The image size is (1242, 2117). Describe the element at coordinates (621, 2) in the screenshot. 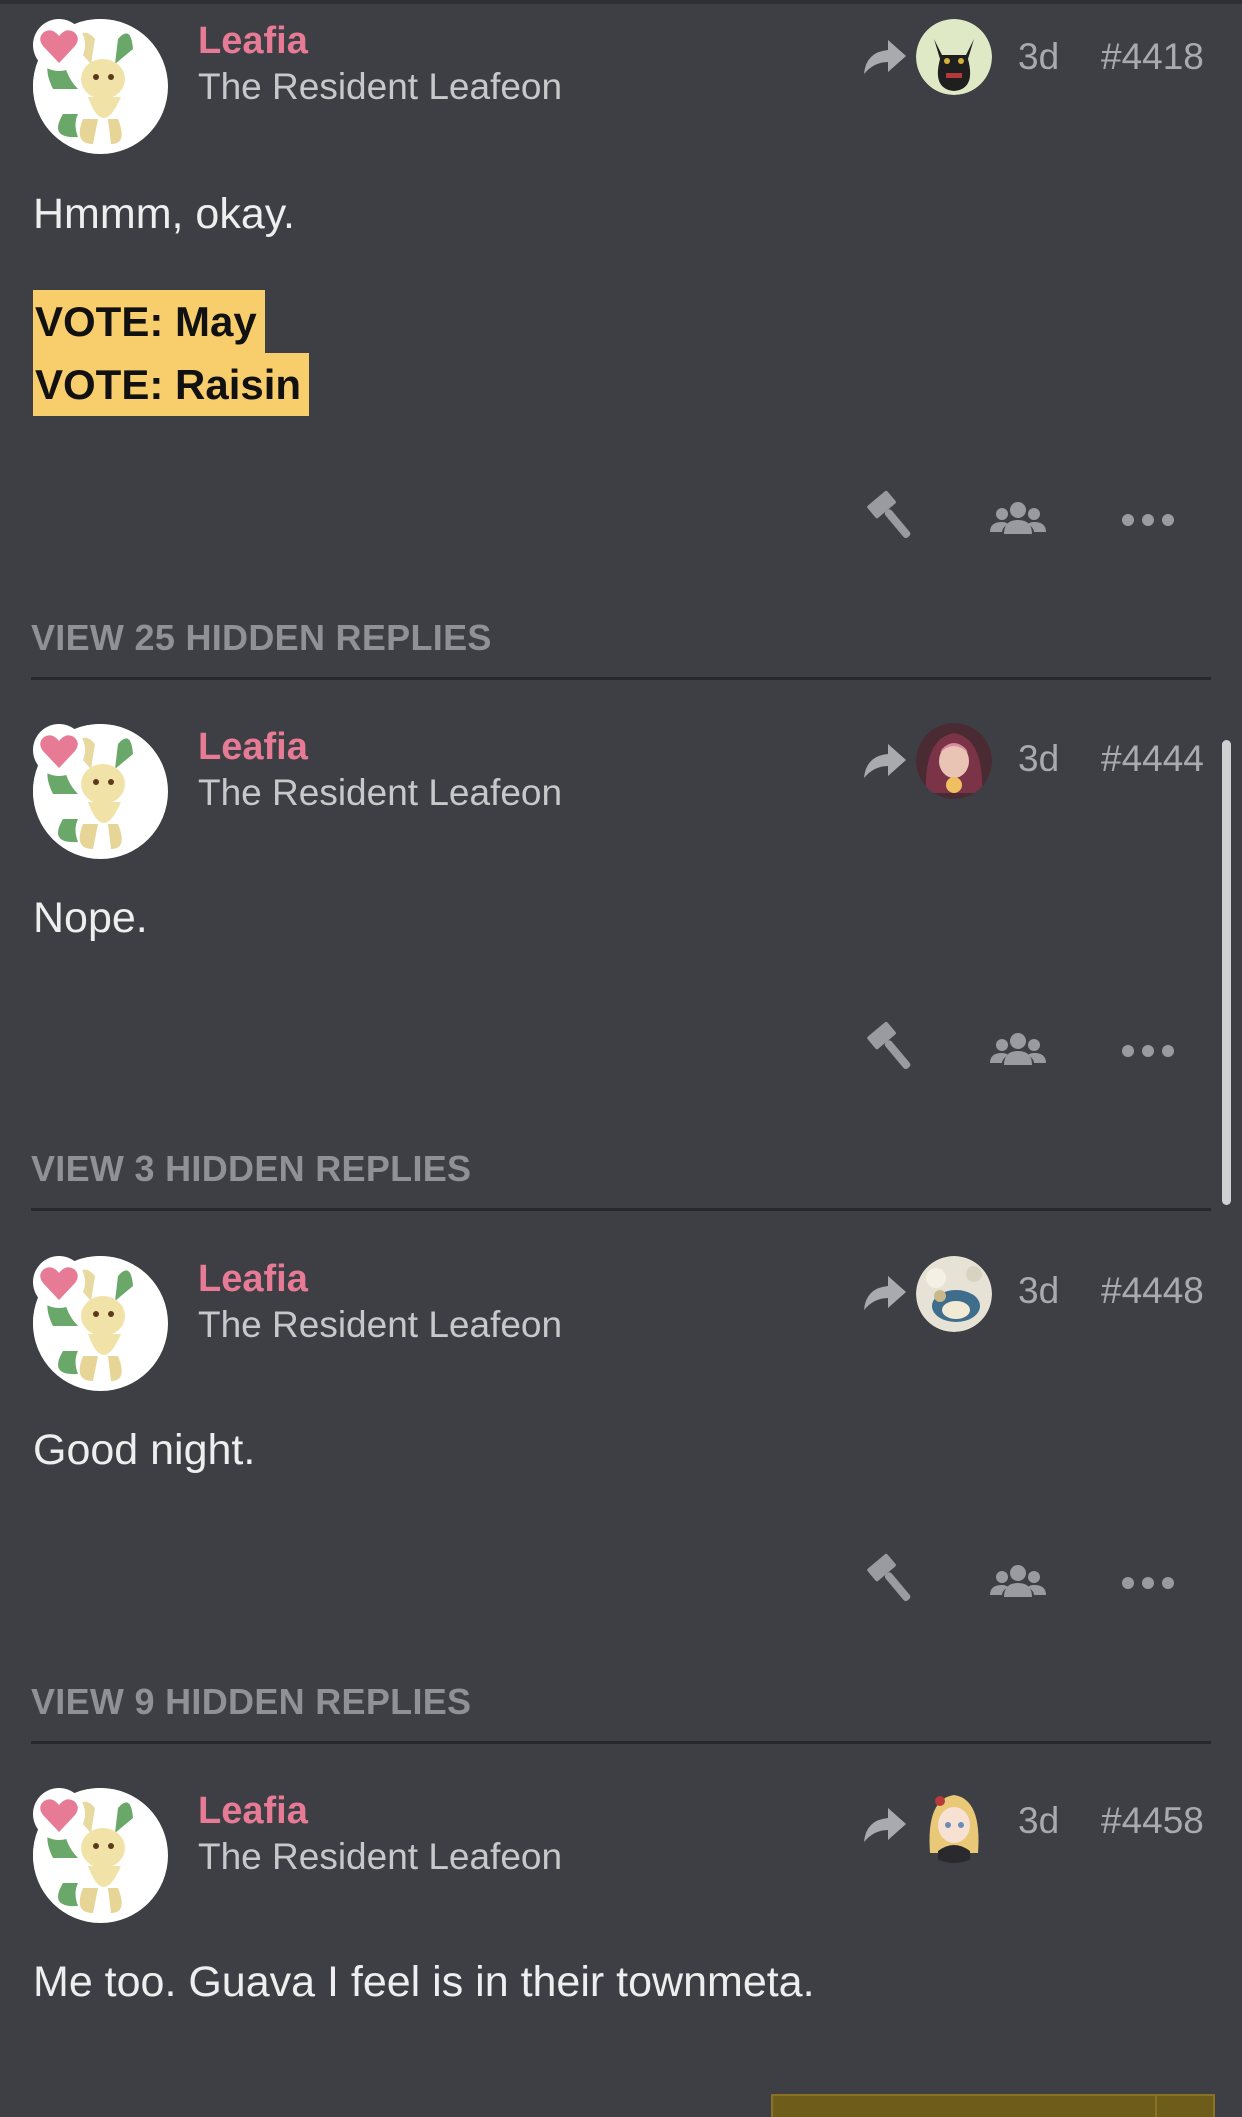

I see `top-edge` at that location.